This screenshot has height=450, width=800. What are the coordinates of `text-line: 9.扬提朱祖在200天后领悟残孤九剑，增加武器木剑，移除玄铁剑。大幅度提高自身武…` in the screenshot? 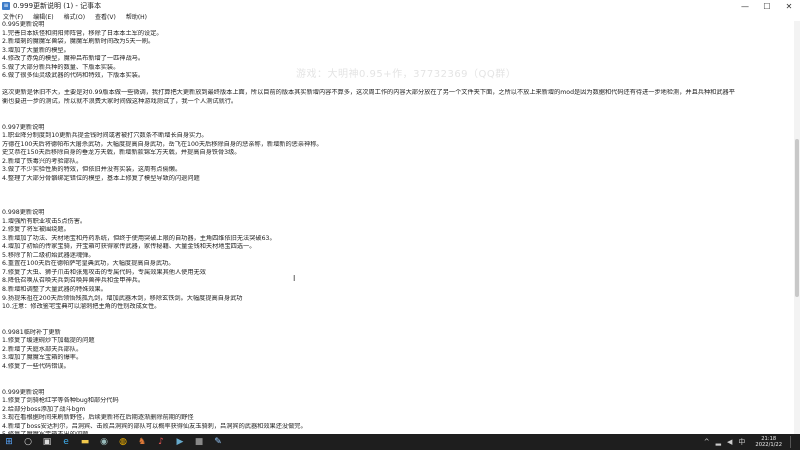 It's located at (122, 298).